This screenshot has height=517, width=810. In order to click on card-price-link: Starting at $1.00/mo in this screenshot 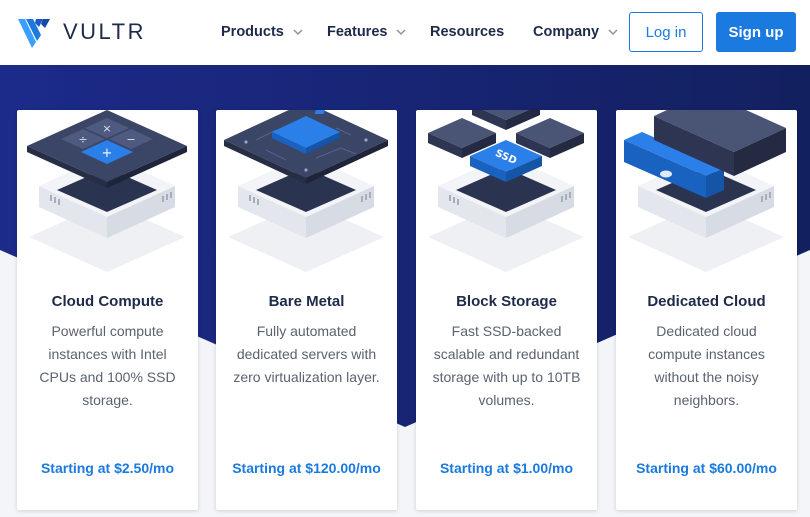, I will do `click(506, 468)`.